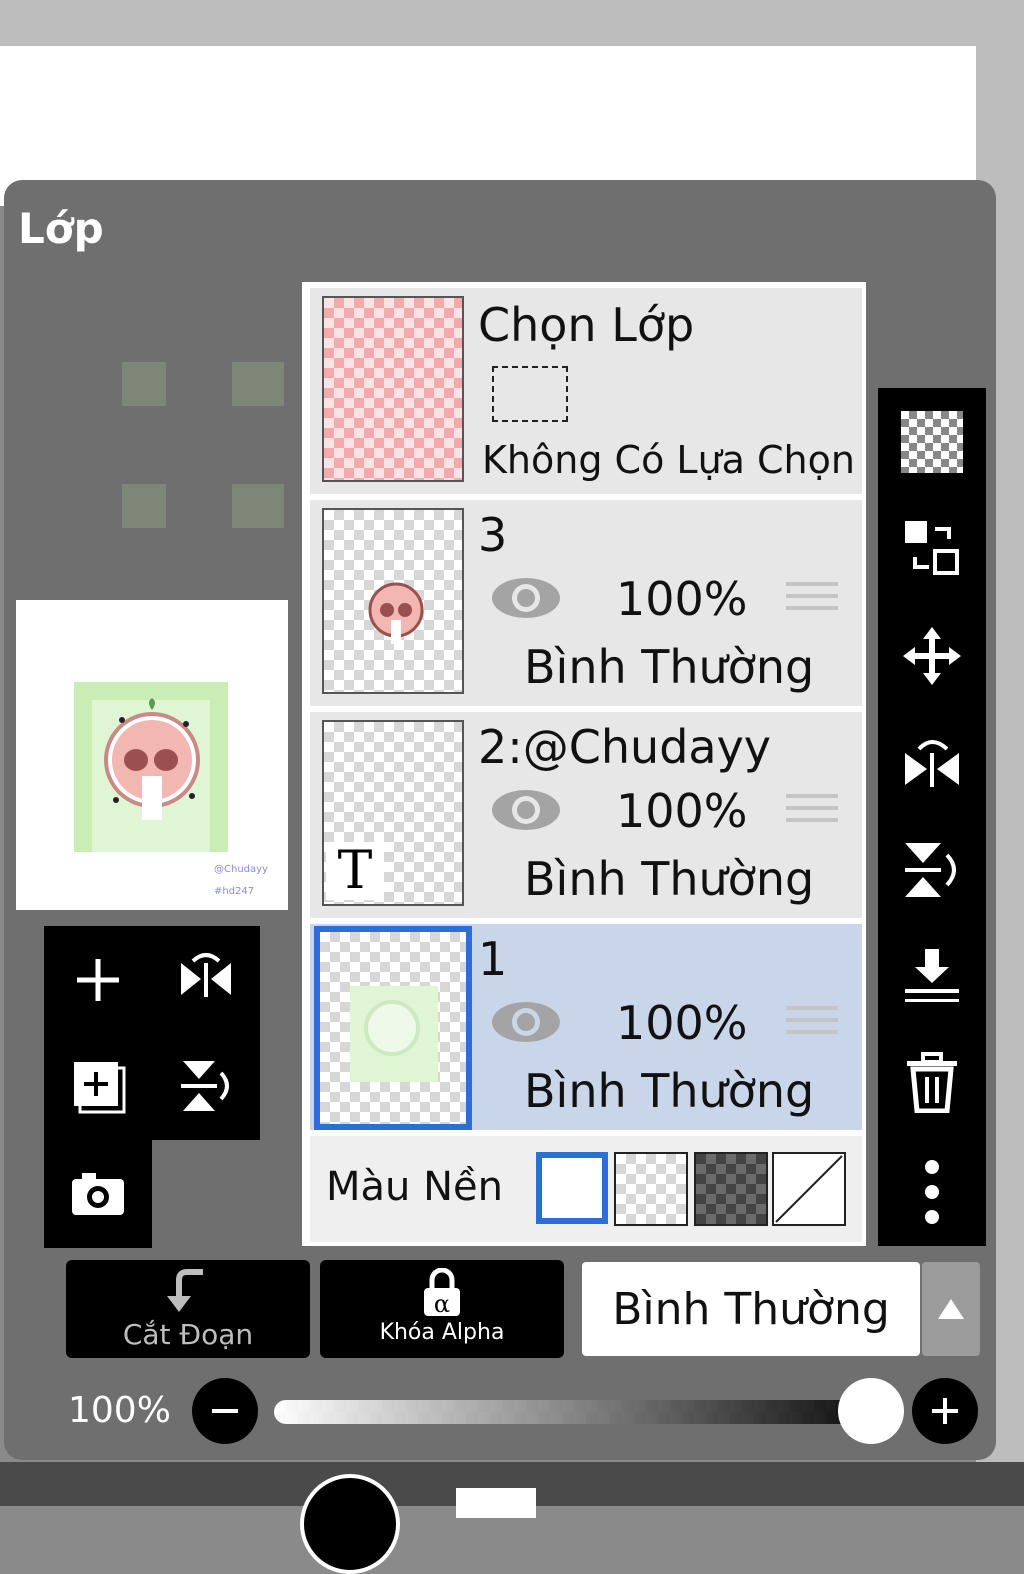 The width and height of the screenshot is (1024, 1574). What do you see at coordinates (493, 959) in the screenshot?
I see `layer-name: 1` at bounding box center [493, 959].